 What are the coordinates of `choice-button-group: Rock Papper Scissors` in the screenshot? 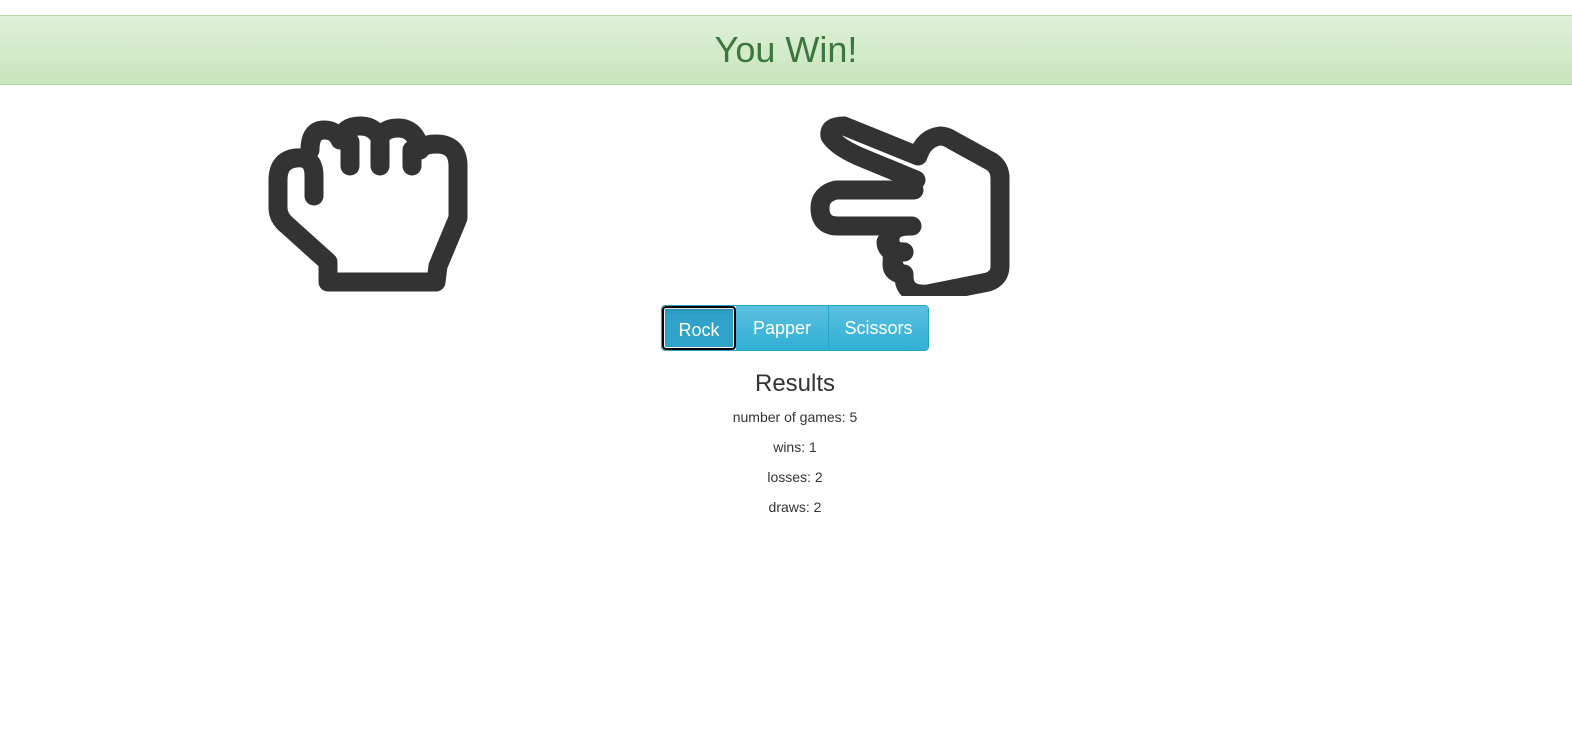 It's located at (795, 328).